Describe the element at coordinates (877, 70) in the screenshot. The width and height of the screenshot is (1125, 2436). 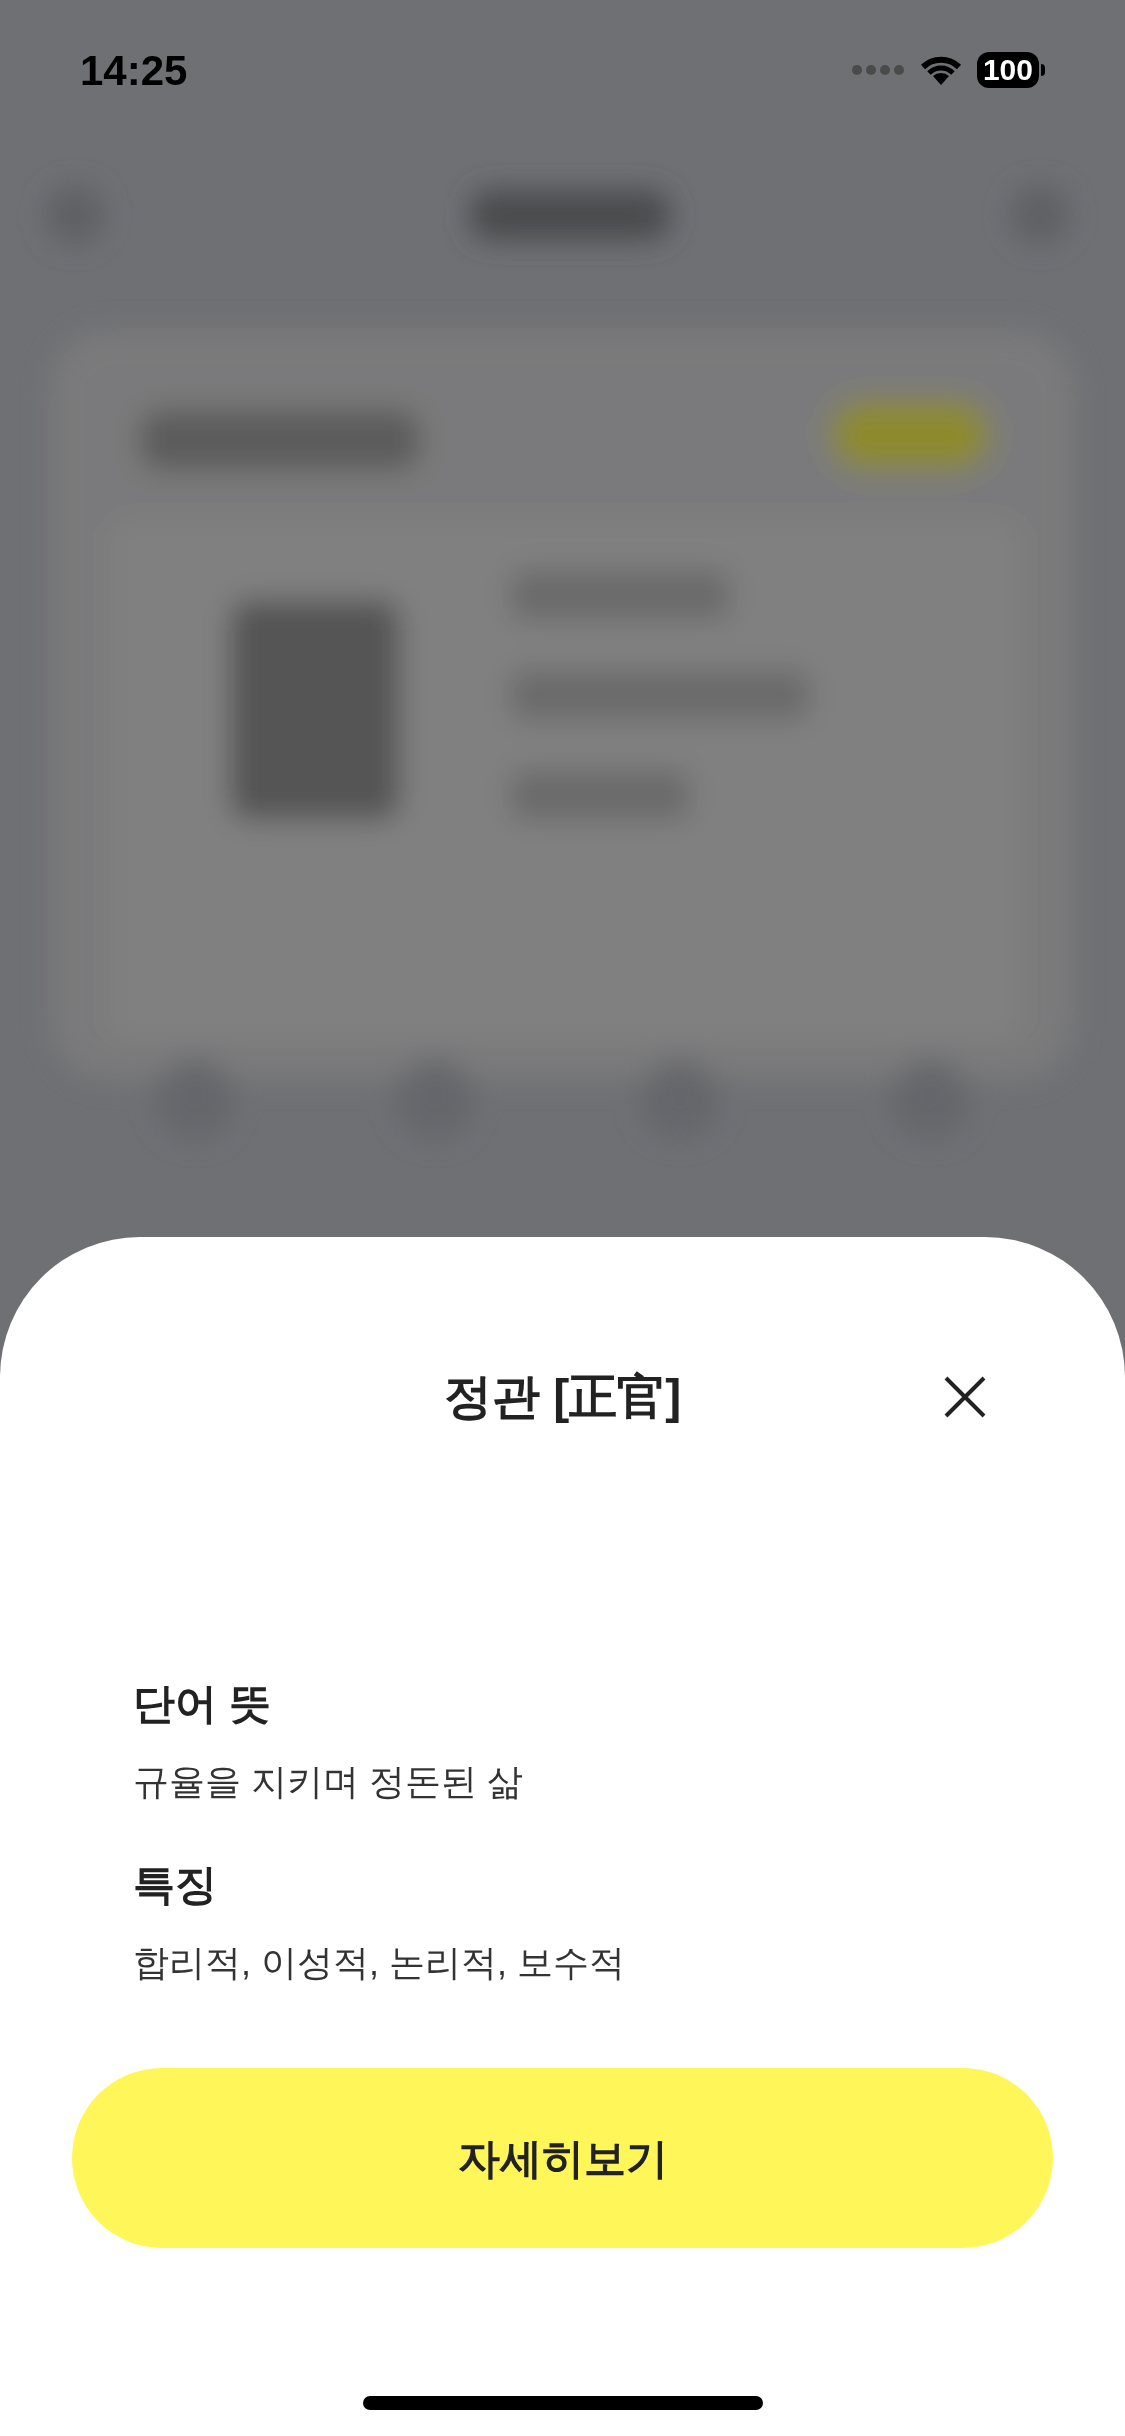
I see `signal-icon` at that location.